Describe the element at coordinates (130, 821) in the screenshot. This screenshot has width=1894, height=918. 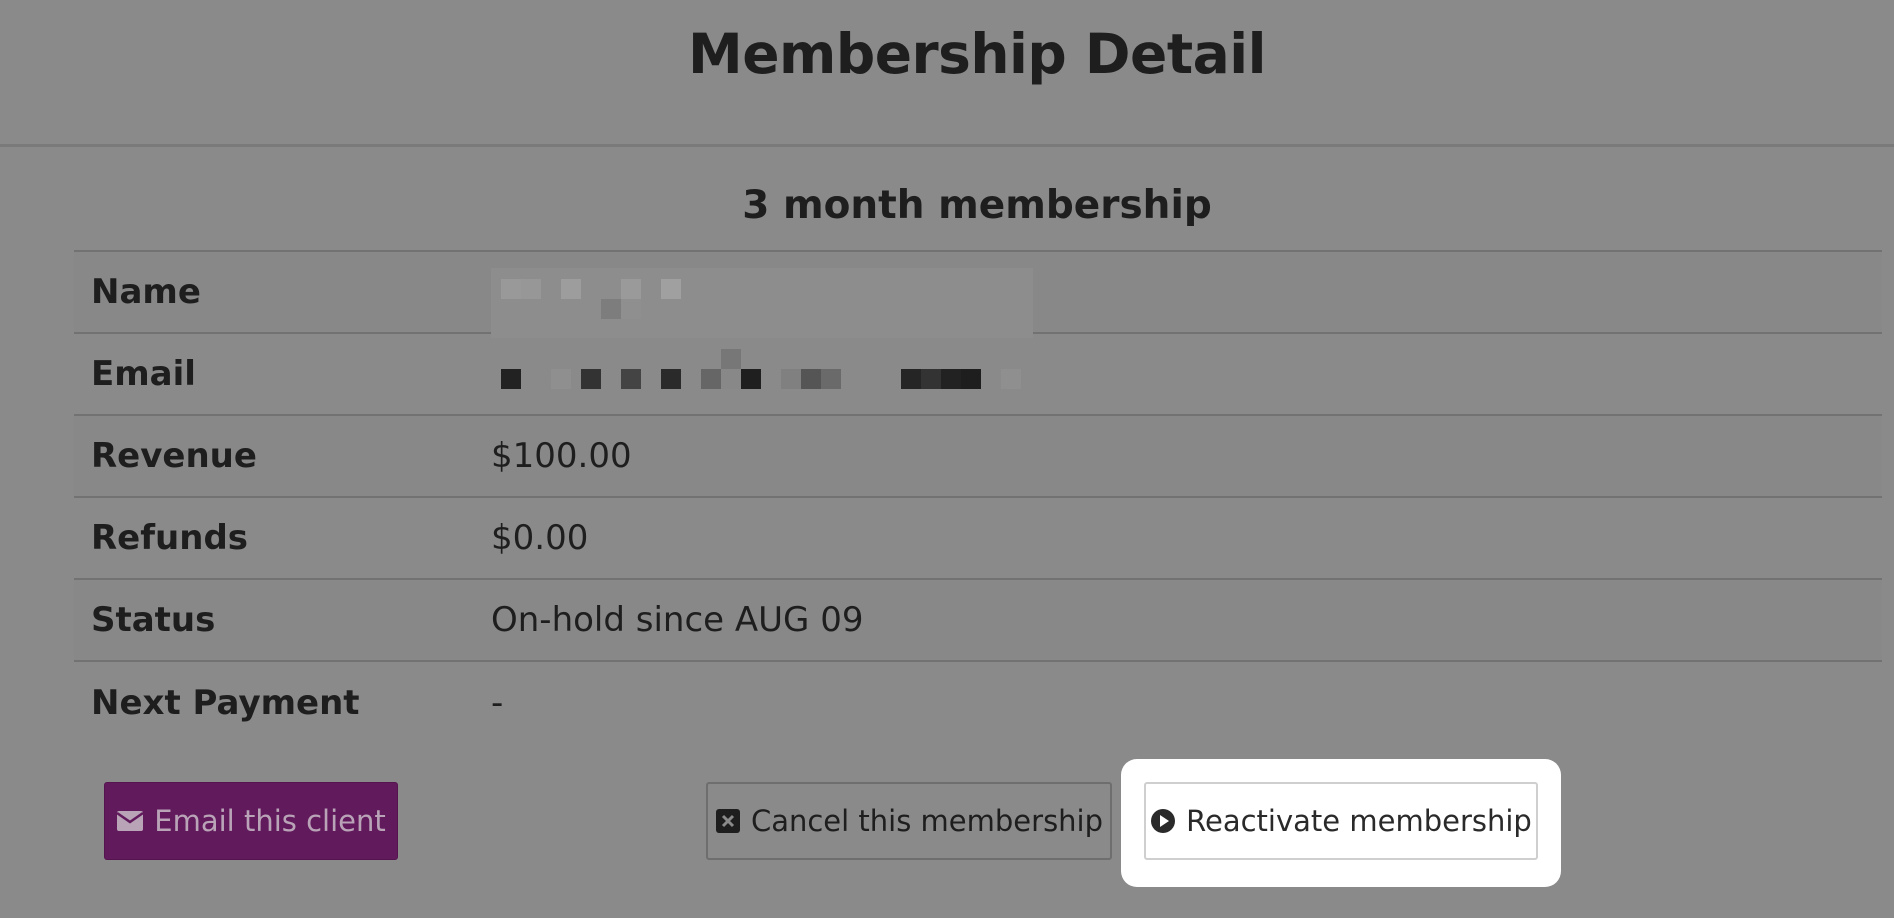
I see `envelope-icon` at that location.